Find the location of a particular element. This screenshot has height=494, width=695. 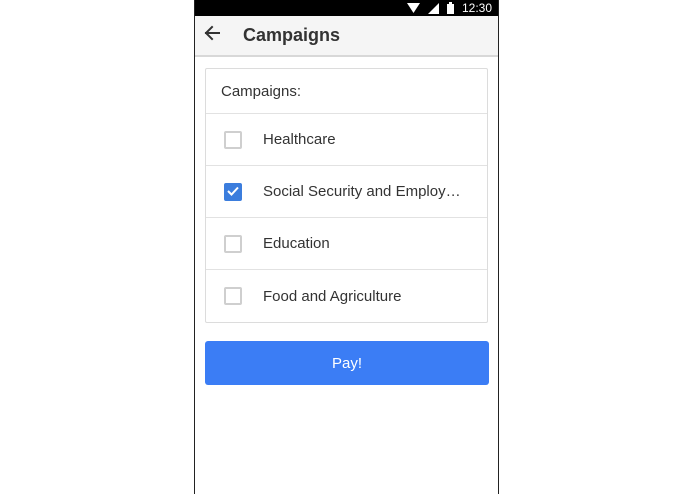

education-checkbox is located at coordinates (233, 243).